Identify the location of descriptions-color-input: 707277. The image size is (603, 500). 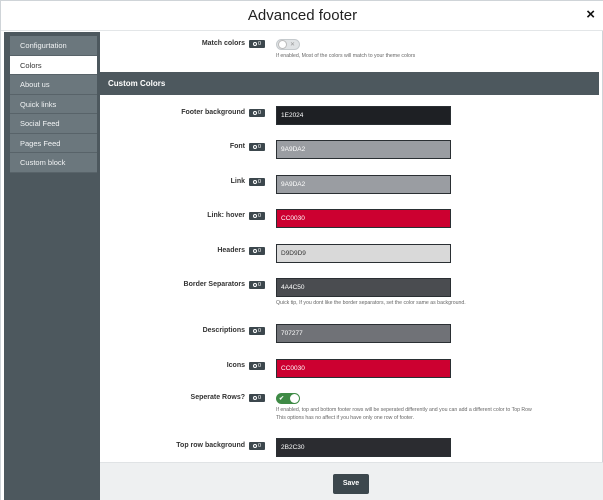
(363, 333).